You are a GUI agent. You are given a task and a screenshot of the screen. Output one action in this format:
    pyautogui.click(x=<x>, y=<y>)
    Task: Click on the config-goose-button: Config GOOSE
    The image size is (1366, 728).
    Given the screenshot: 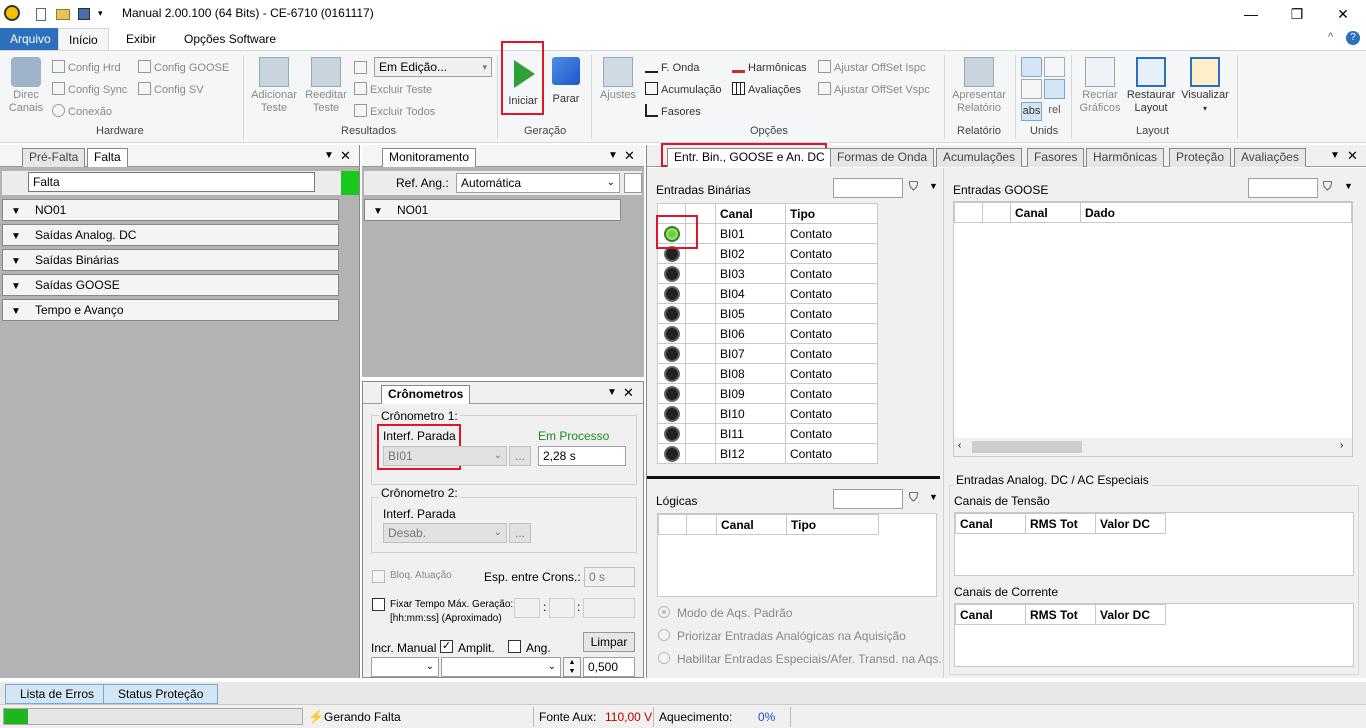 What is the action you would take?
    pyautogui.click(x=183, y=67)
    